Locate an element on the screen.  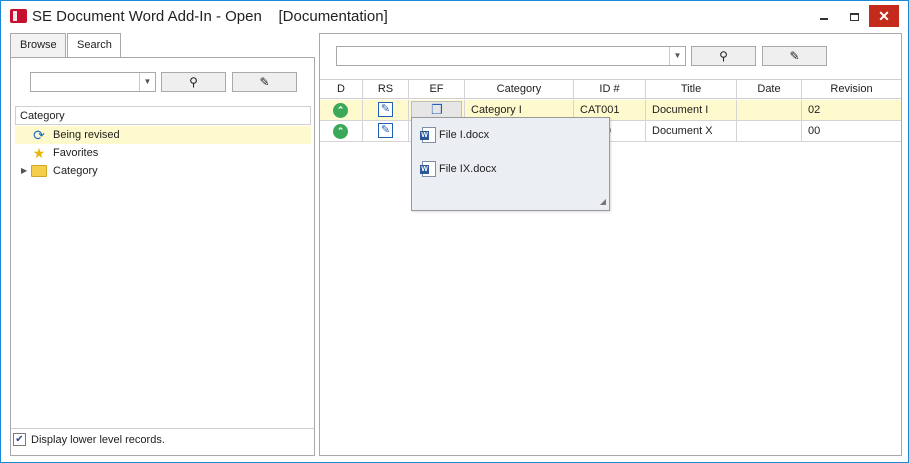
table-row: ⌃ ✎ ❐ Category I CAT001 Document I 02 is located at coordinates (610, 110).